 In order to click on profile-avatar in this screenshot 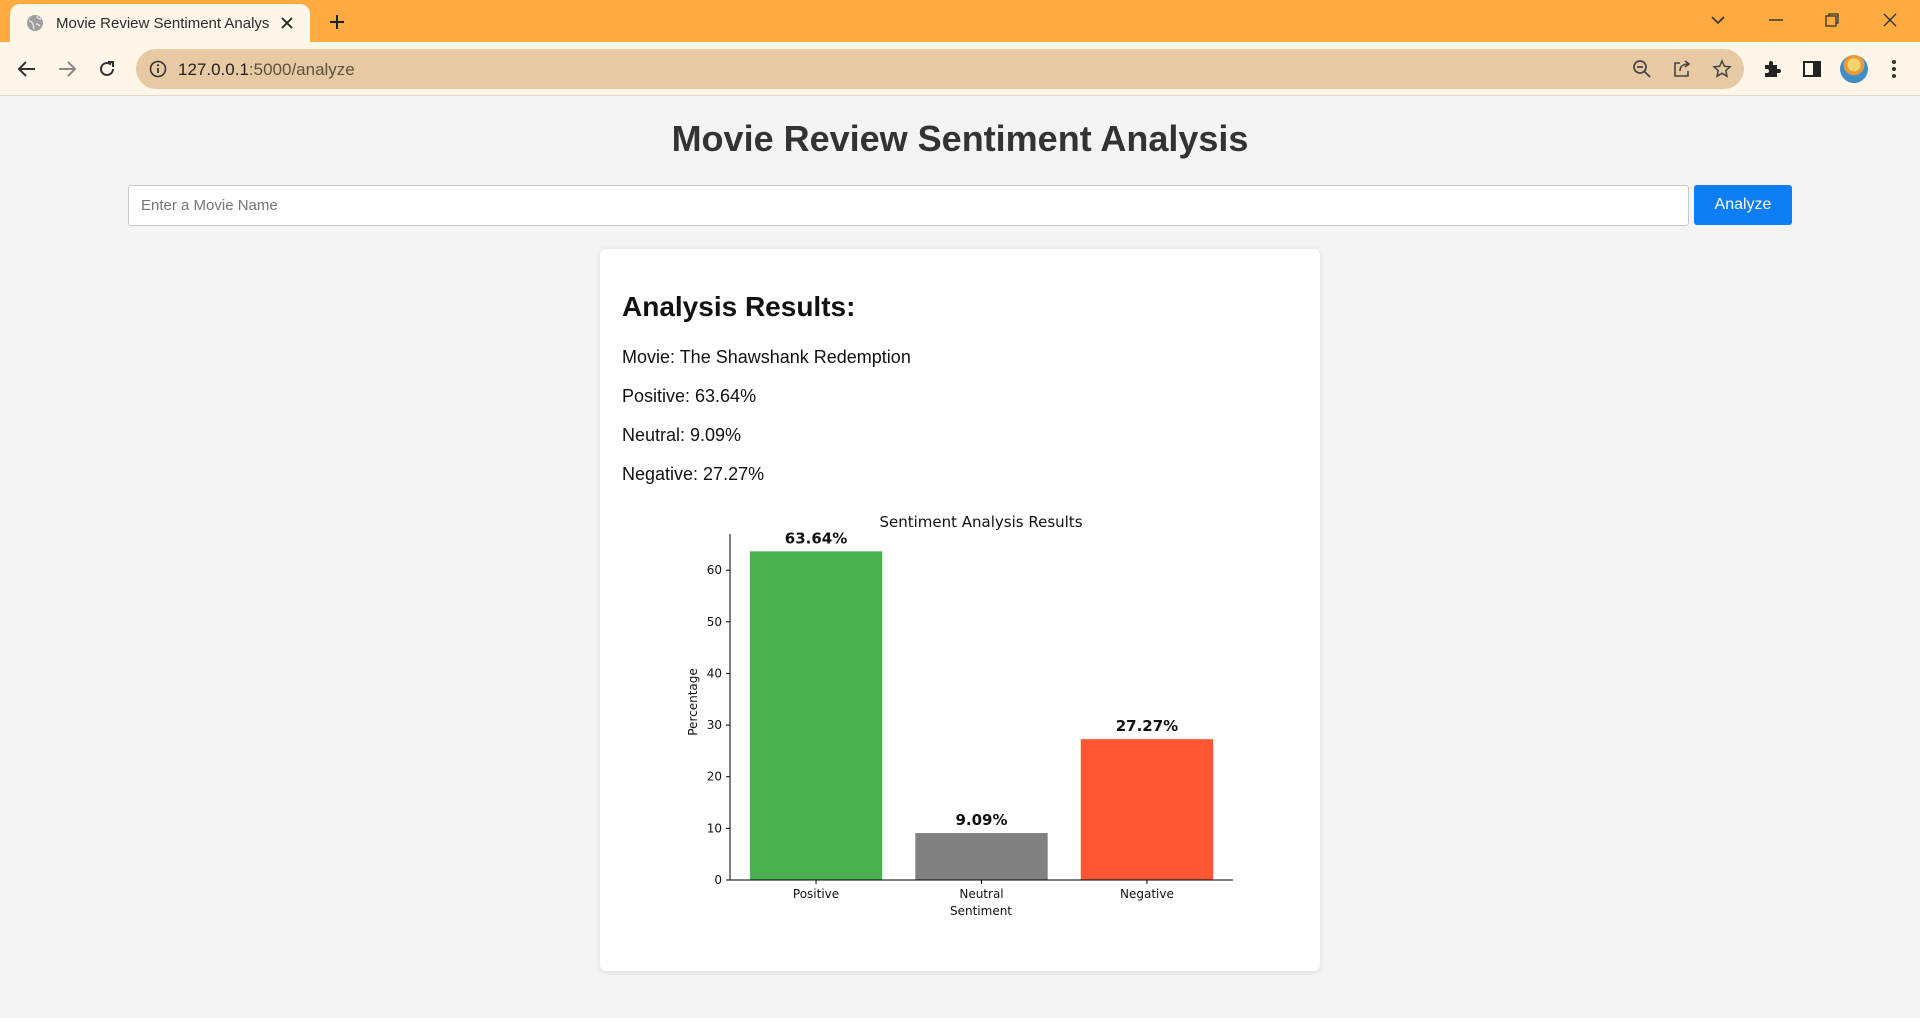, I will do `click(1854, 69)`.